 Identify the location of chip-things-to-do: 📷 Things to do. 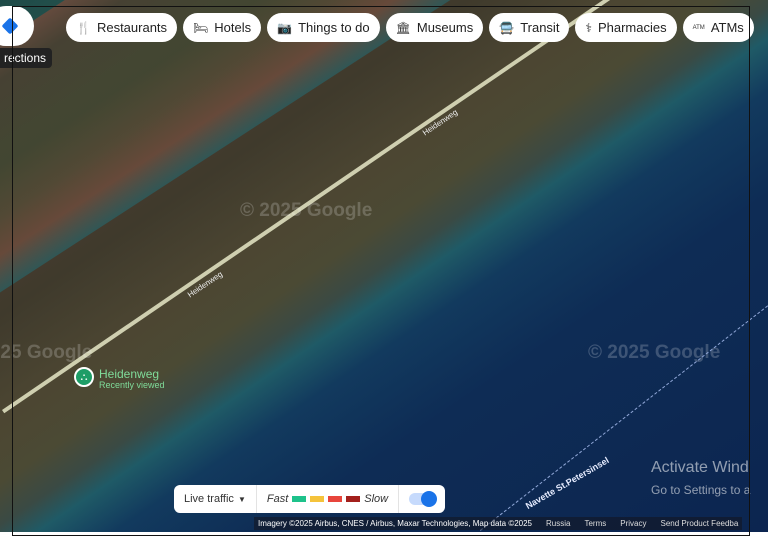
(323, 27).